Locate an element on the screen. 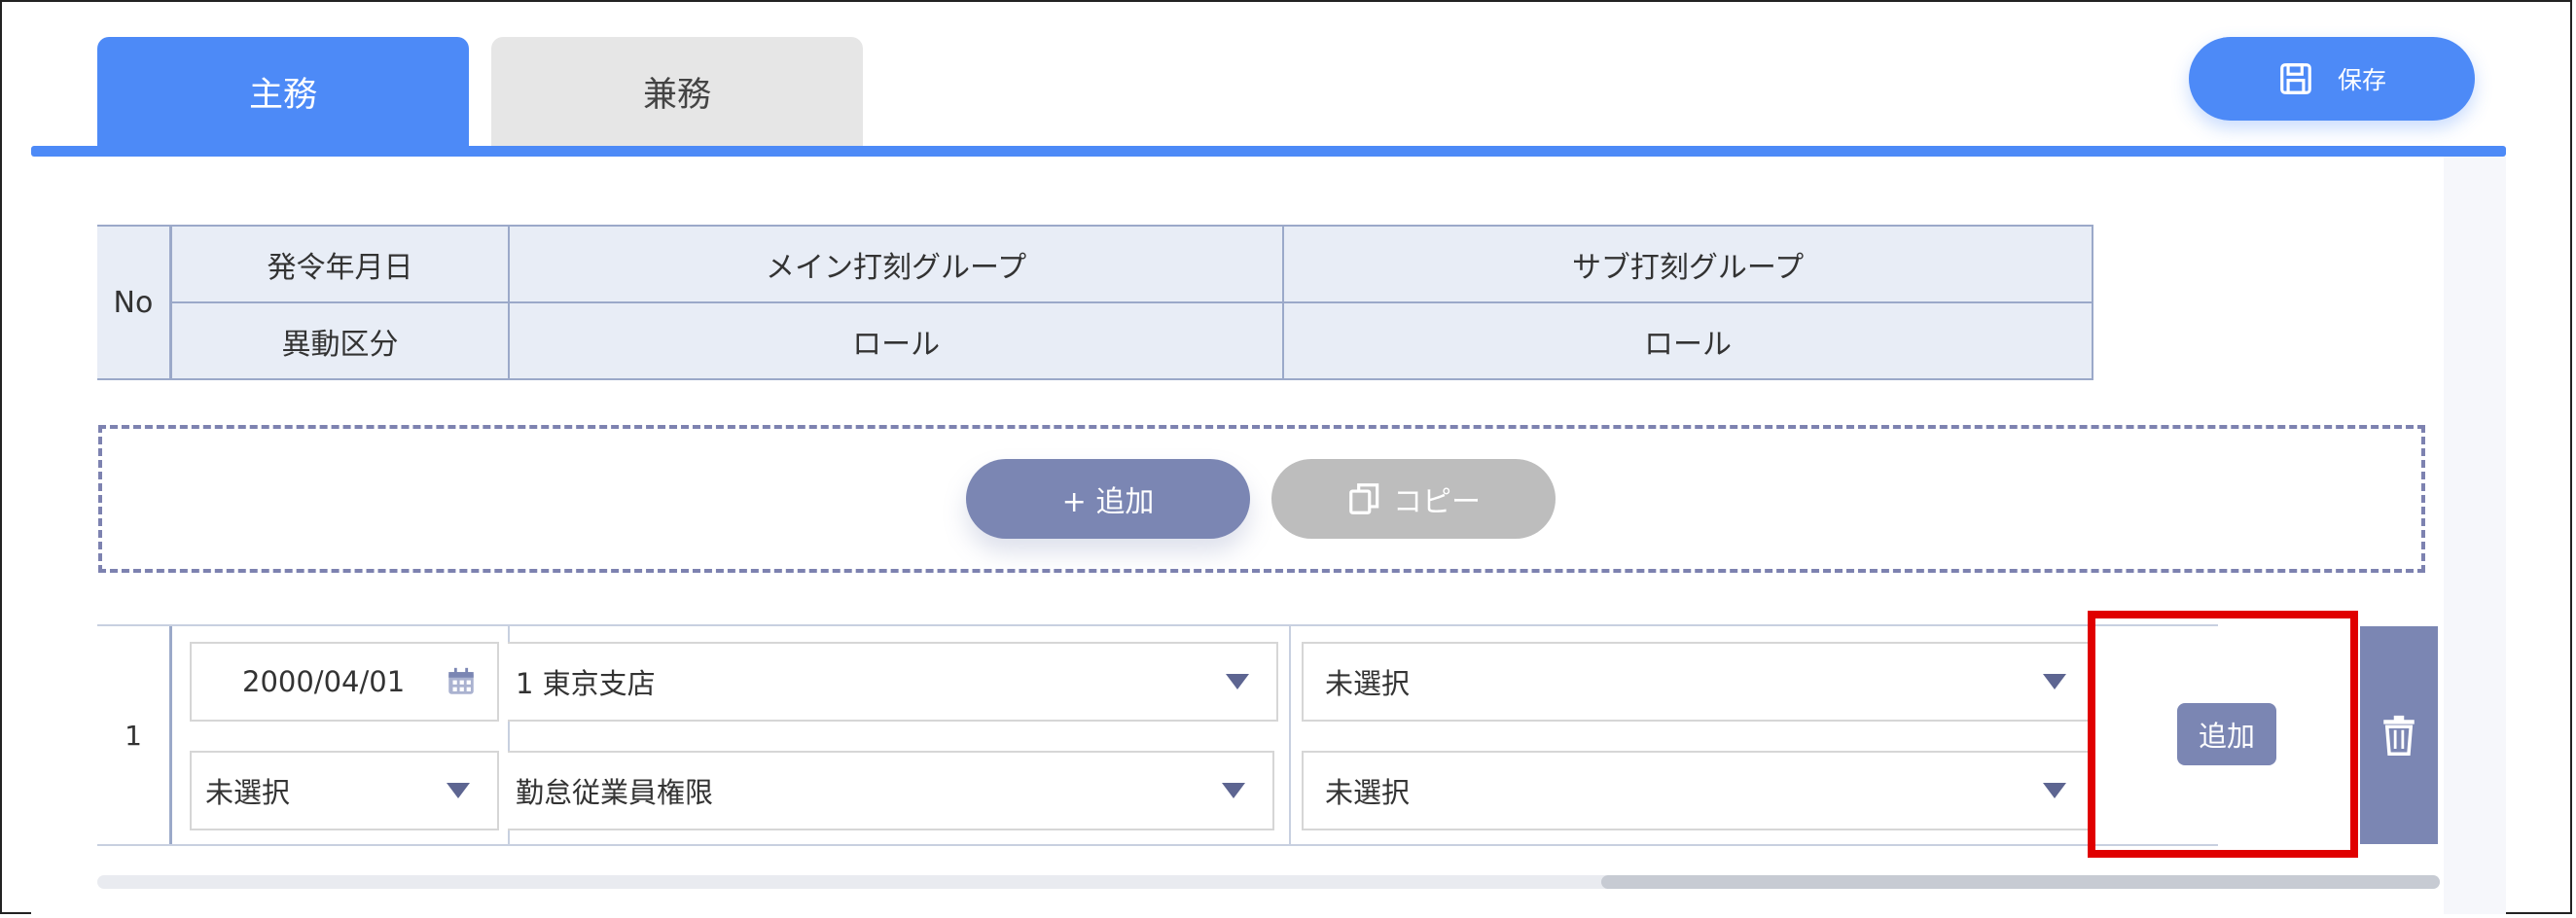 The height and width of the screenshot is (918, 2576). sub-role-select: 未選択 is located at coordinates (1698, 790).